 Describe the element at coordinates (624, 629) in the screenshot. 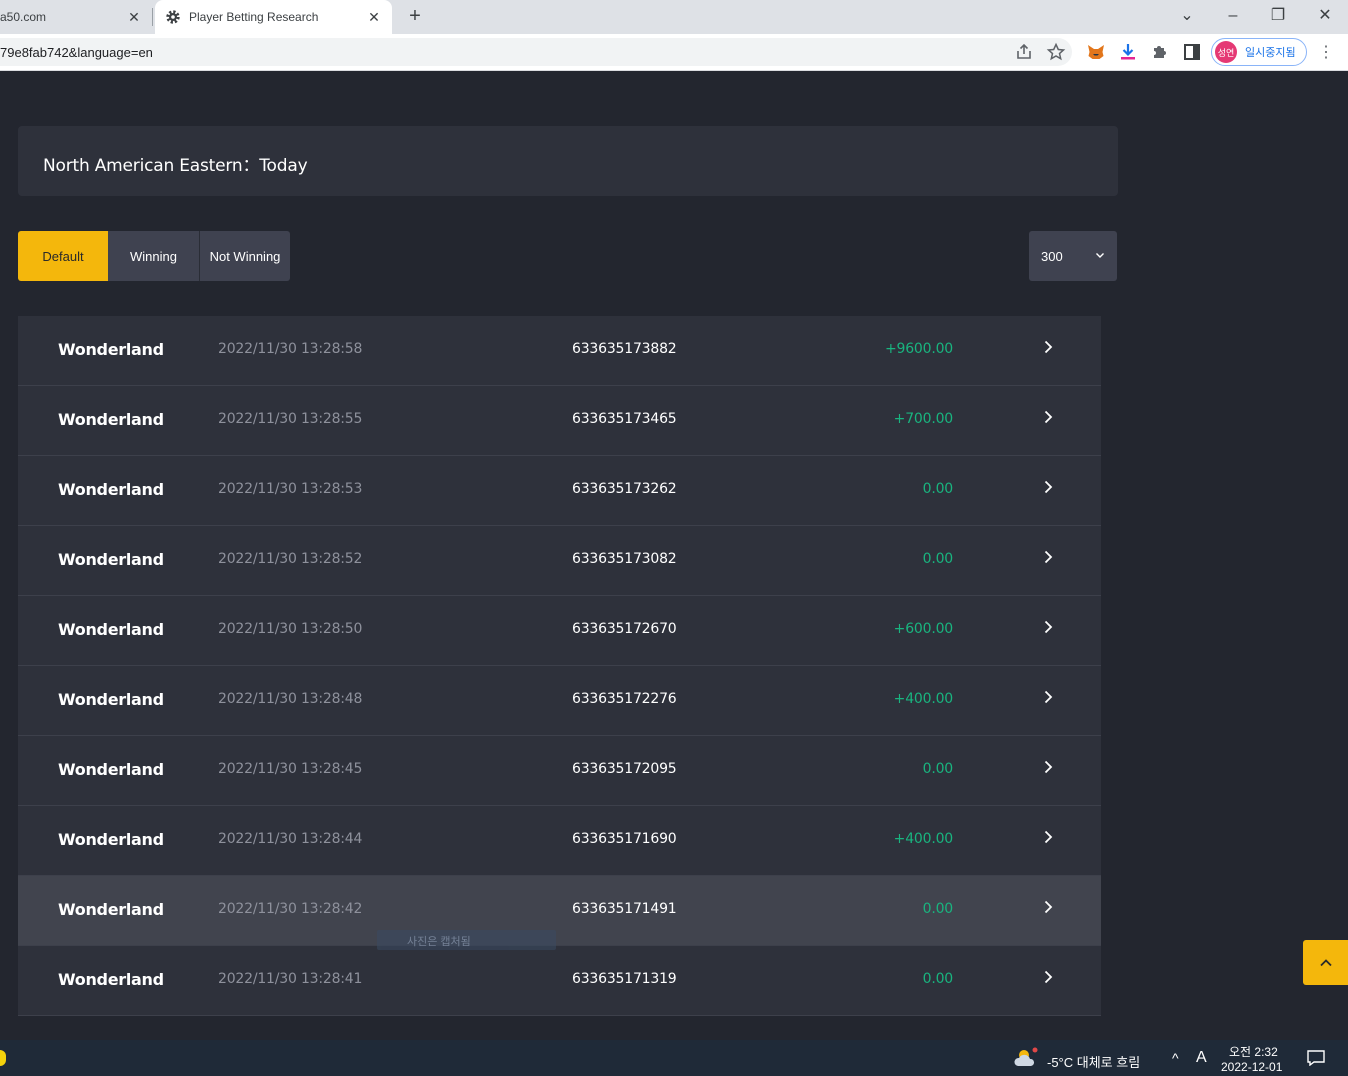

I see `round-id: 633635172670` at that location.